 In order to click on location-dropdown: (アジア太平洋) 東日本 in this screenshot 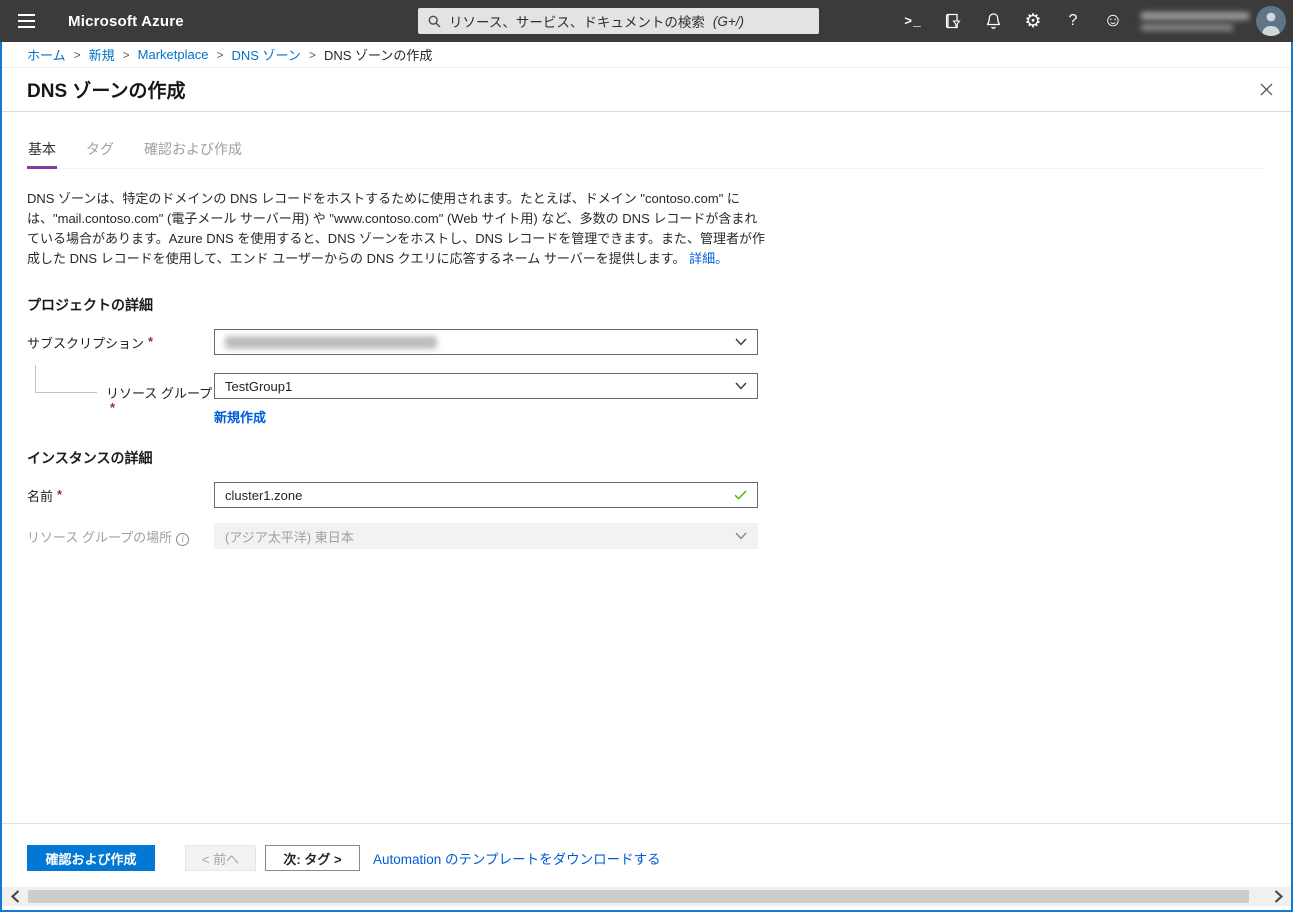, I will do `click(486, 536)`.